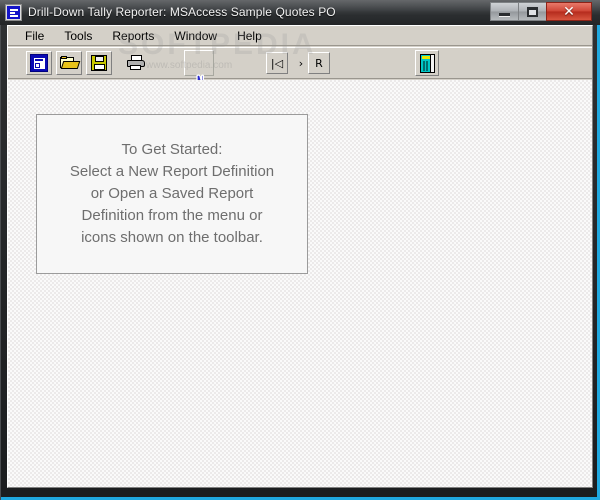 The height and width of the screenshot is (500, 600). Describe the element at coordinates (78, 36) in the screenshot. I see `menu-tools: Tools` at that location.